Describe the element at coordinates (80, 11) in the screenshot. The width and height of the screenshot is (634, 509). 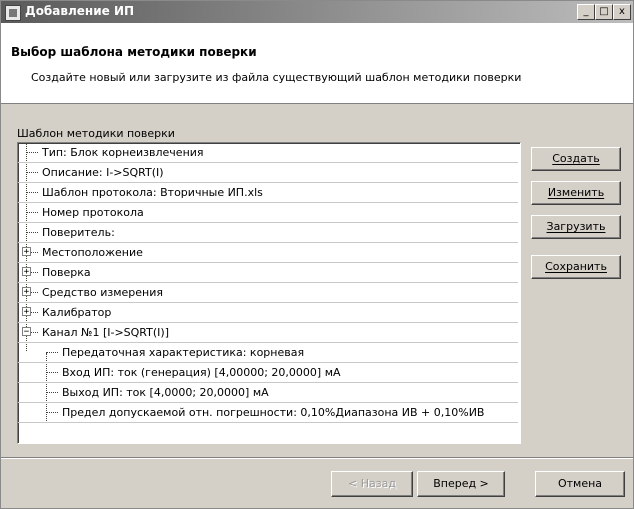
I see `window-title: Добавление ИП` at that location.